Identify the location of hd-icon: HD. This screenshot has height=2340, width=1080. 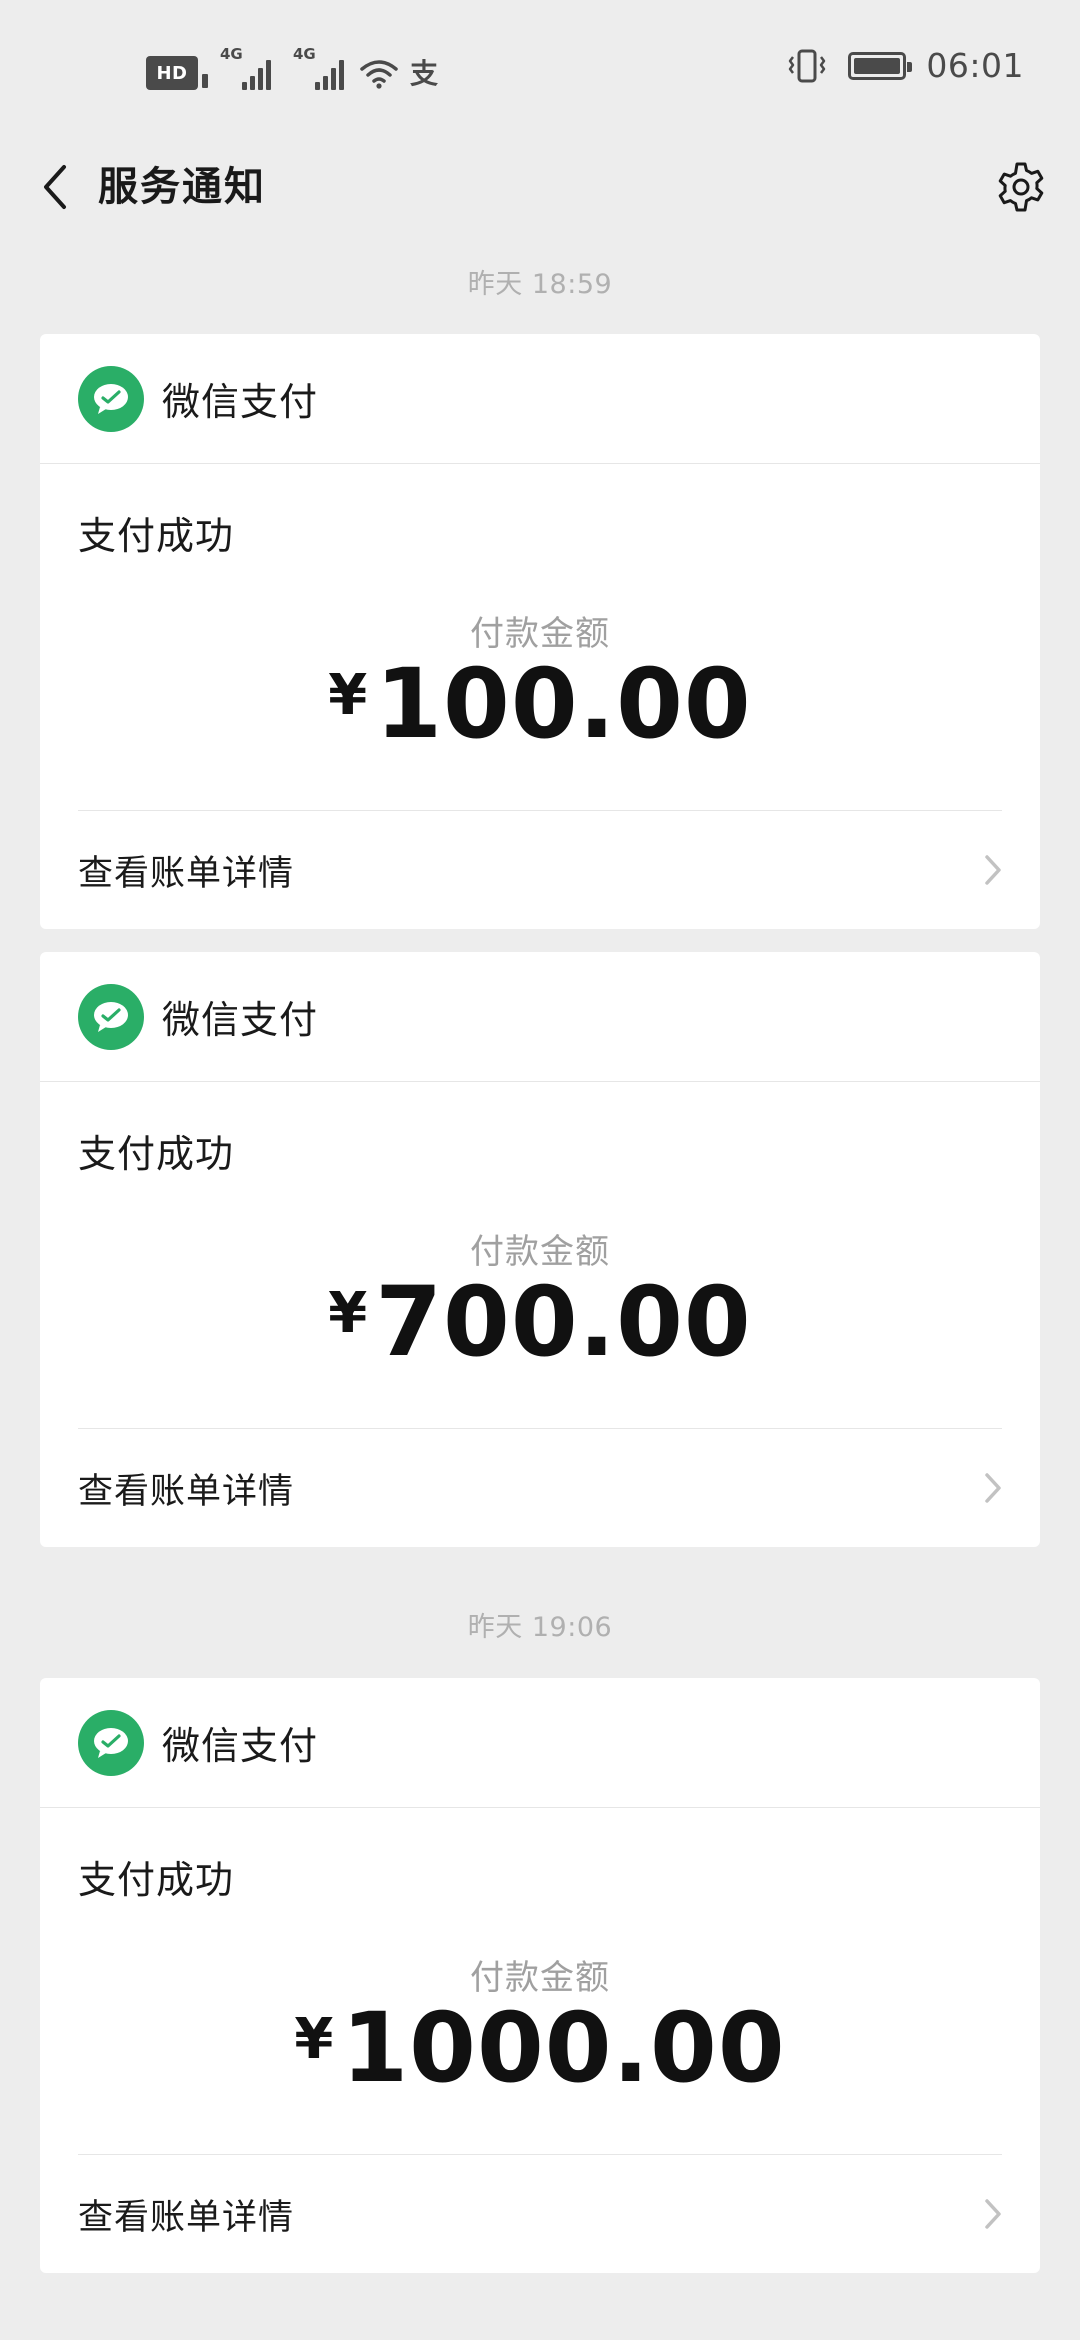
(177, 73).